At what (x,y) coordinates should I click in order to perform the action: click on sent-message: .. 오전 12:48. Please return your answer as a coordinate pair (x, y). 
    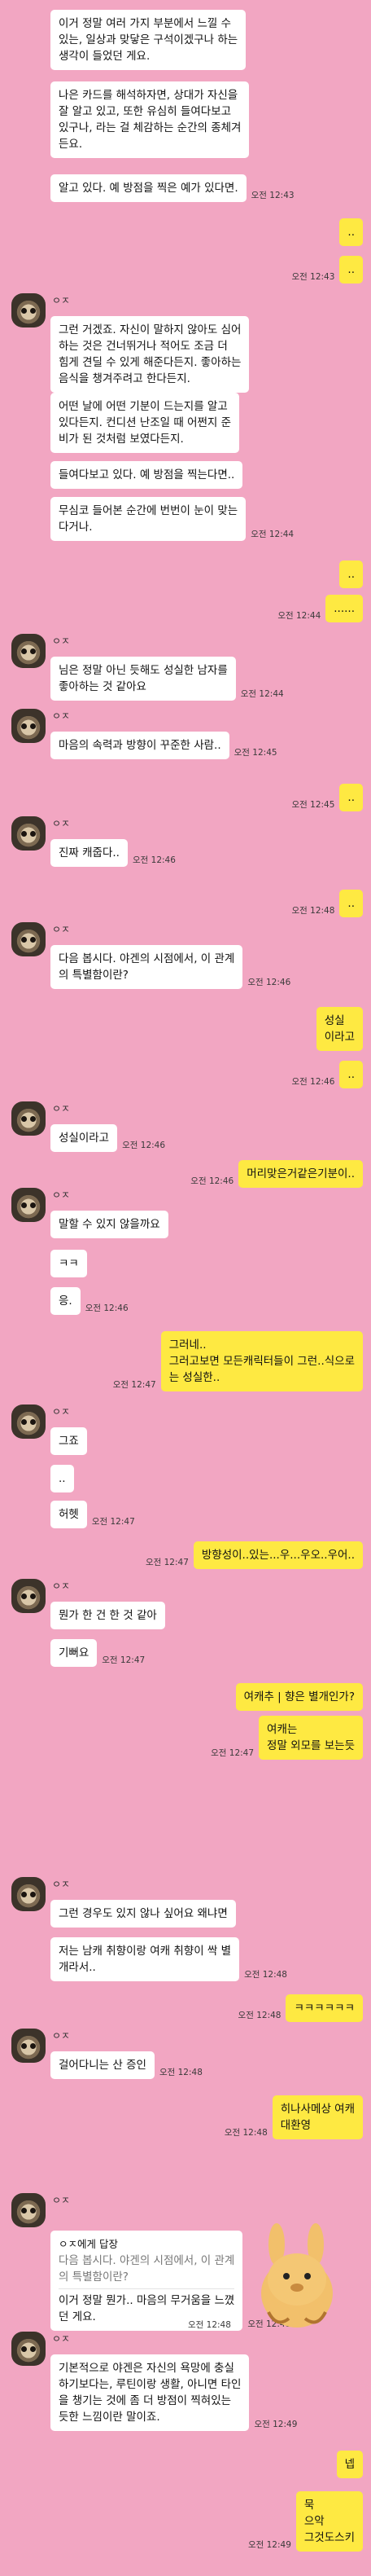
    Looking at the image, I should click on (325, 903).